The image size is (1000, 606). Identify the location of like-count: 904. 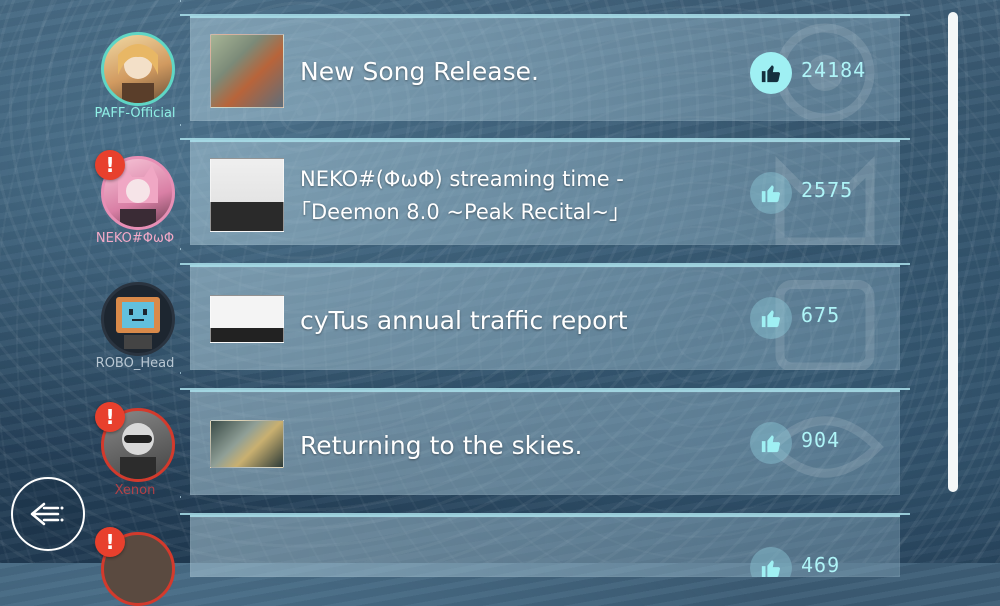
(821, 440).